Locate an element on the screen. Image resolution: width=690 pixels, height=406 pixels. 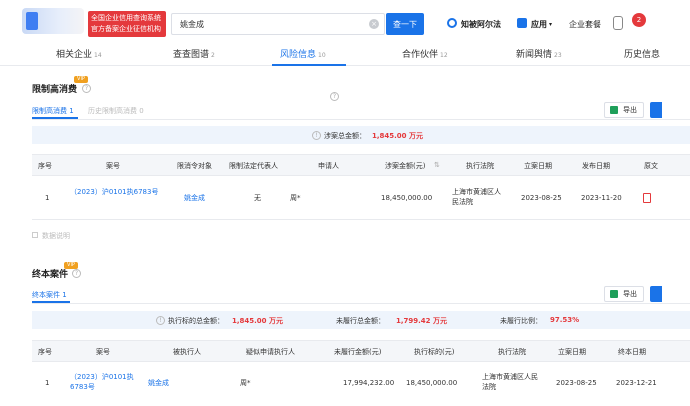
nav-alpha: 知被阿尔法 is located at coordinates (481, 24).